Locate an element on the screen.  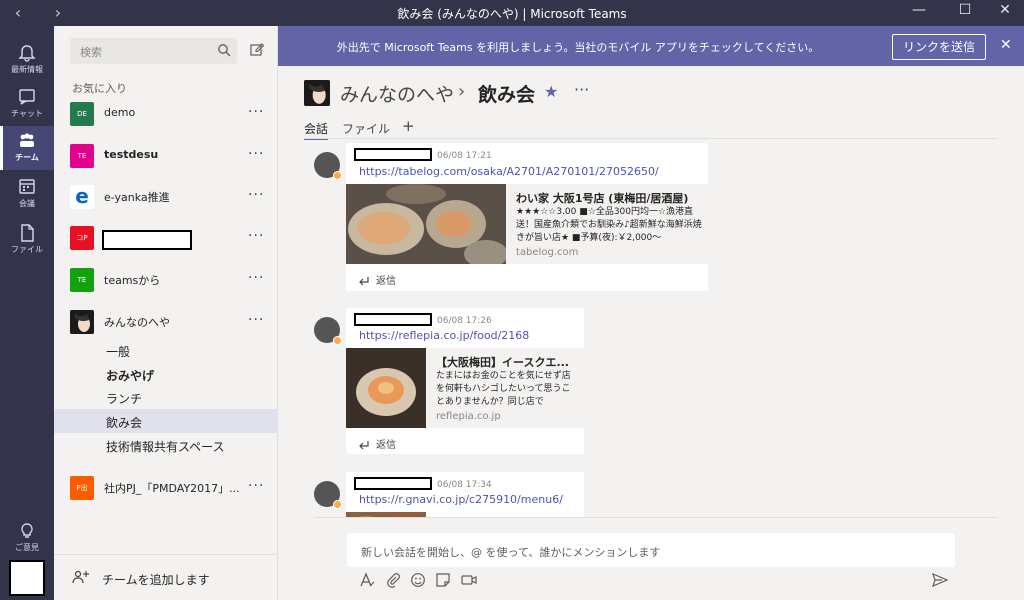
message-timestamp: 06/08 17:26 is located at coordinates (464, 321).